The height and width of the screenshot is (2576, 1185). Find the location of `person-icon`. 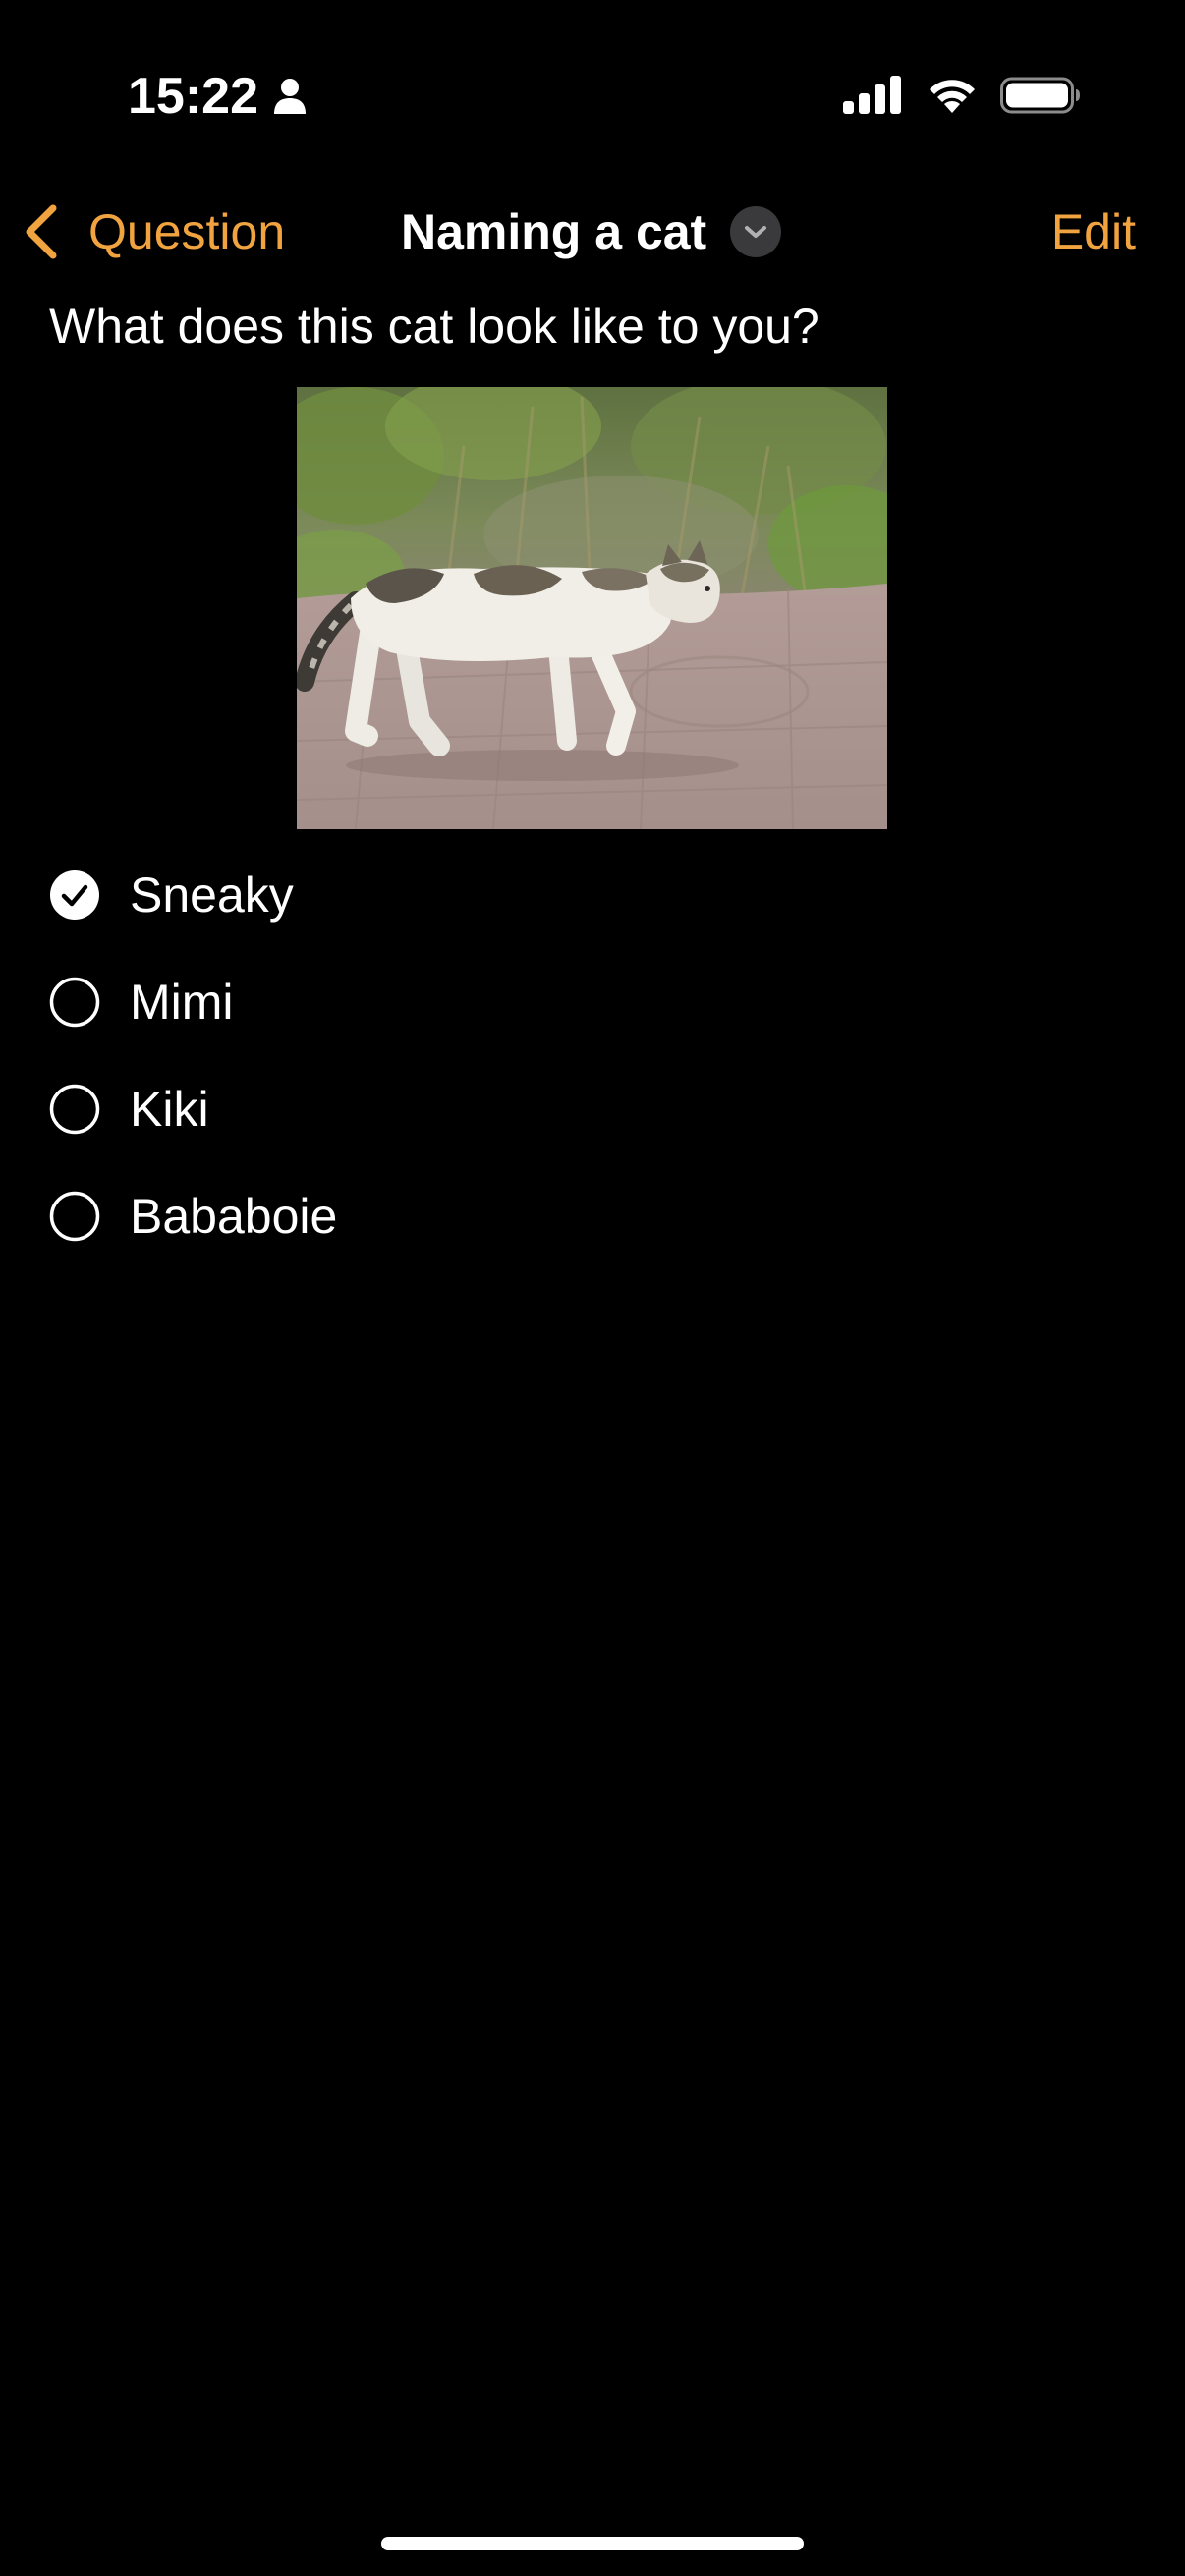

person-icon is located at coordinates (290, 96).